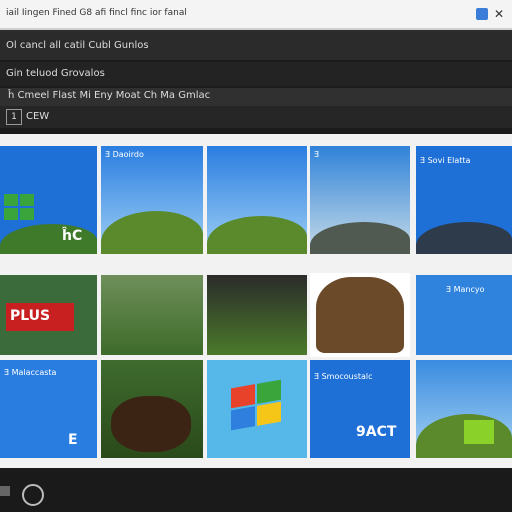 This screenshot has width=512, height=512. Describe the element at coordinates (124, 154) in the screenshot. I see `tile-caption: Ǝ Daoirdo` at that location.